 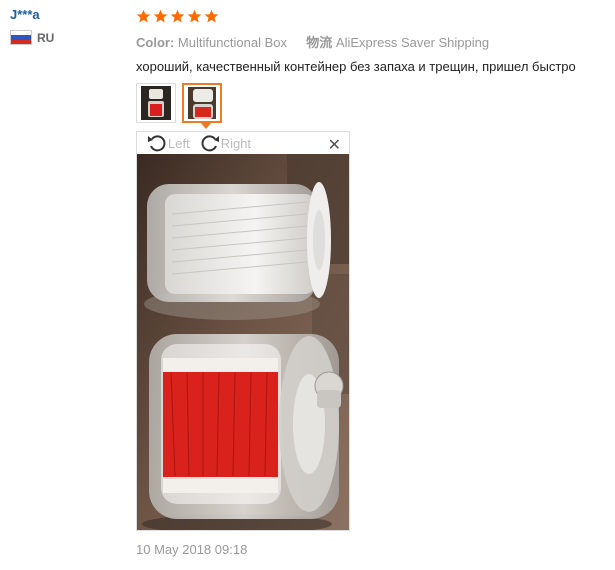 I want to click on russia-flag-icon, so click(x=21, y=37).